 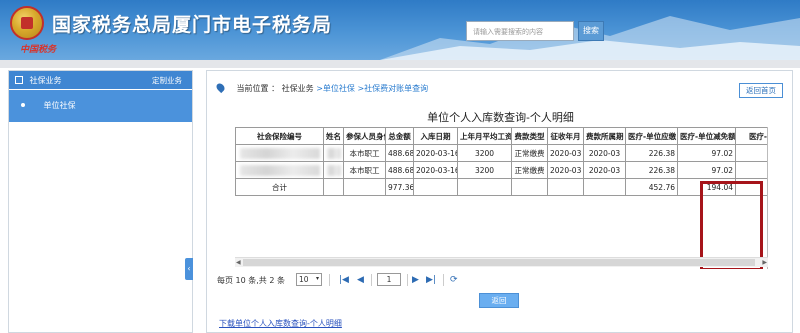 I want to click on first-page-icon: |◀, so click(x=344, y=280).